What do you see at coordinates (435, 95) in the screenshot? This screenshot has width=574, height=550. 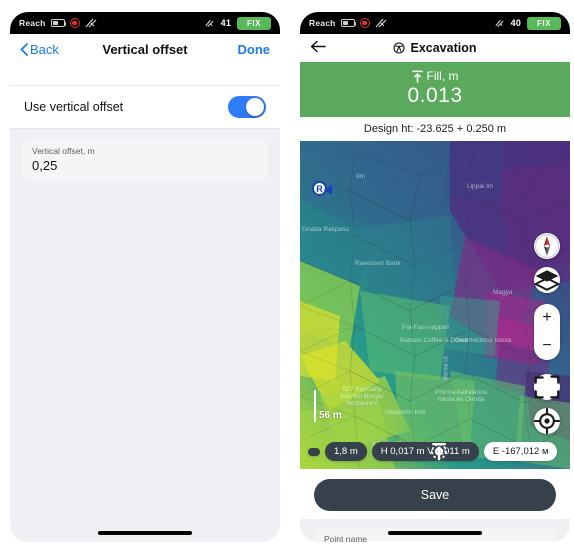 I see `fill-banner-value: 0.013` at bounding box center [435, 95].